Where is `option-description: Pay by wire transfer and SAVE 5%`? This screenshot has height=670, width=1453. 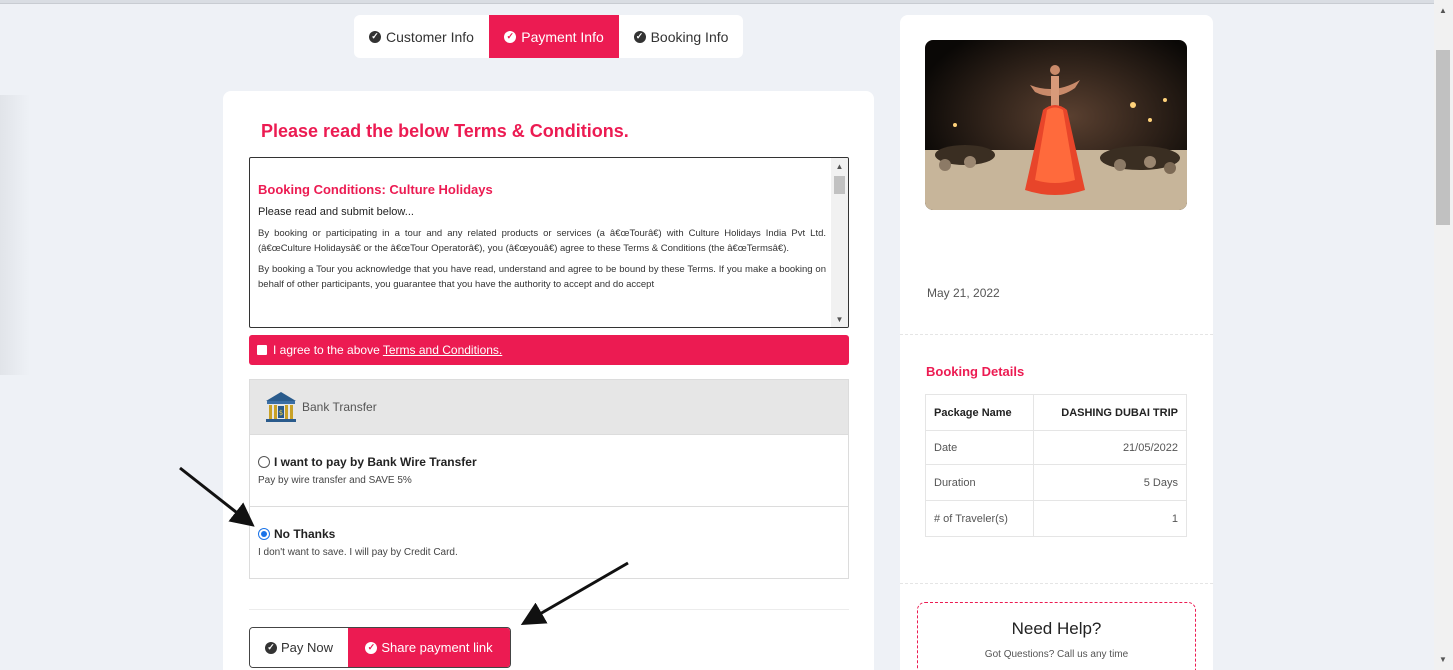 option-description: Pay by wire transfer and SAVE 5% is located at coordinates (335, 480).